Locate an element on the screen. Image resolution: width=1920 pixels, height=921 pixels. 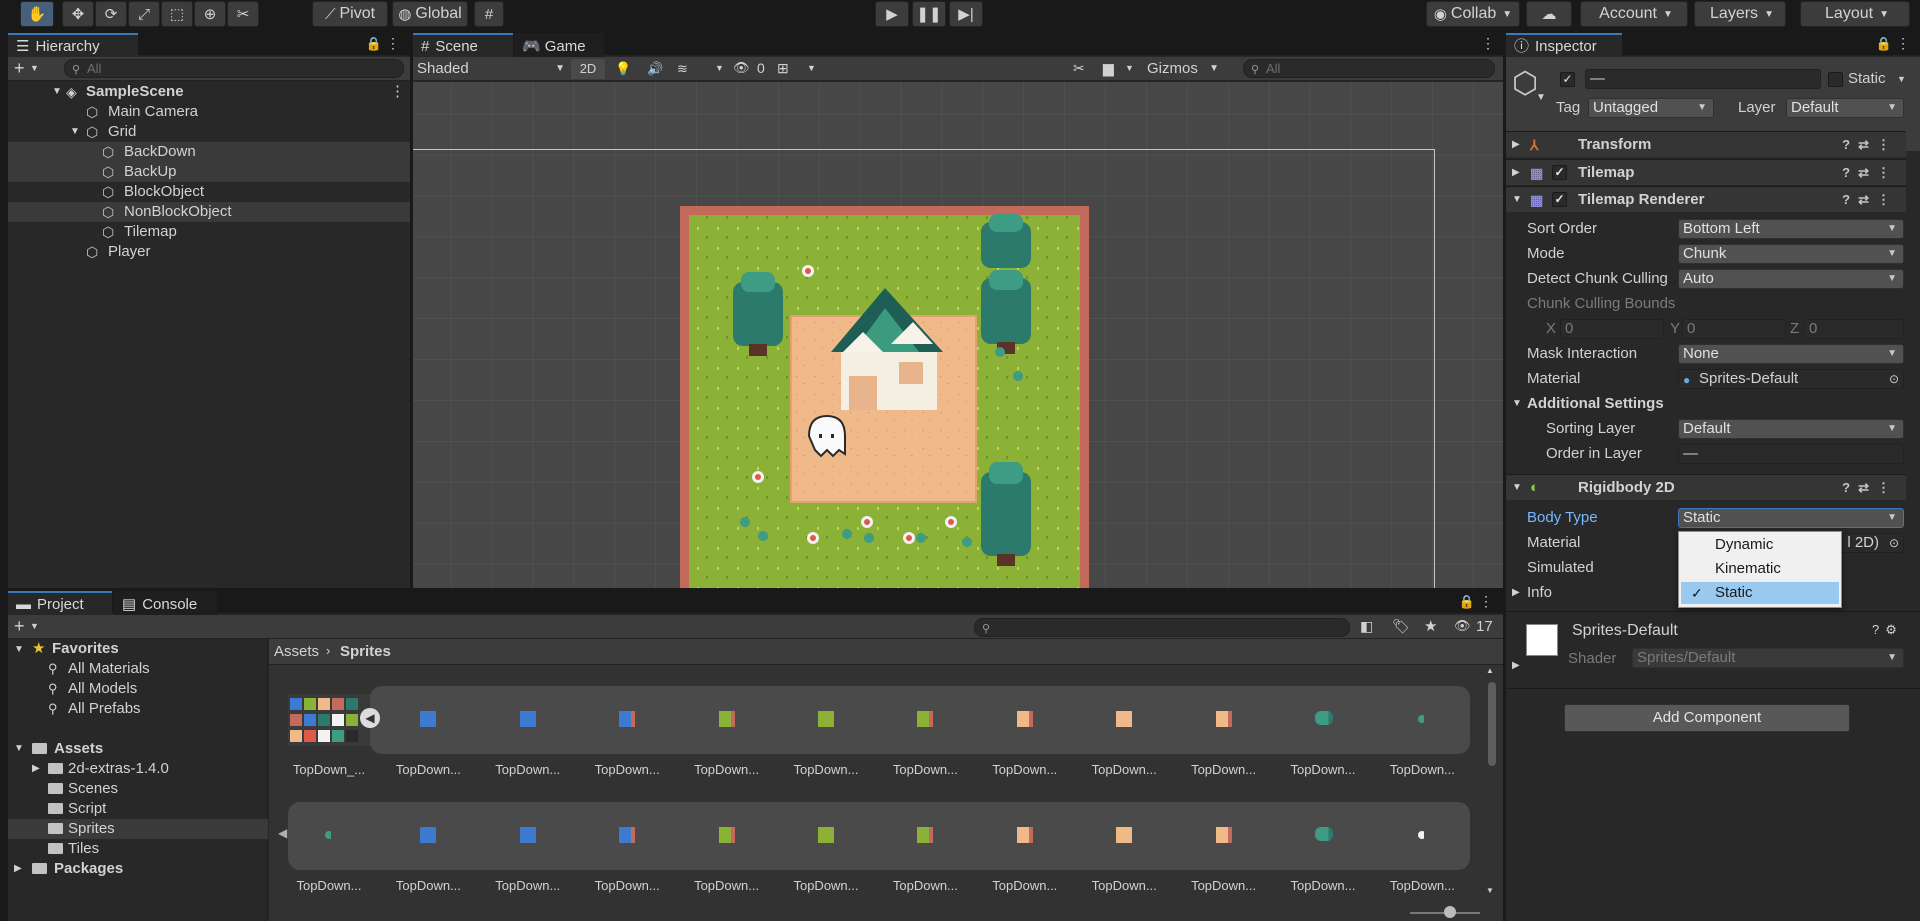
expand-arrow-icon: ▶ is located at coordinates (36, 769).